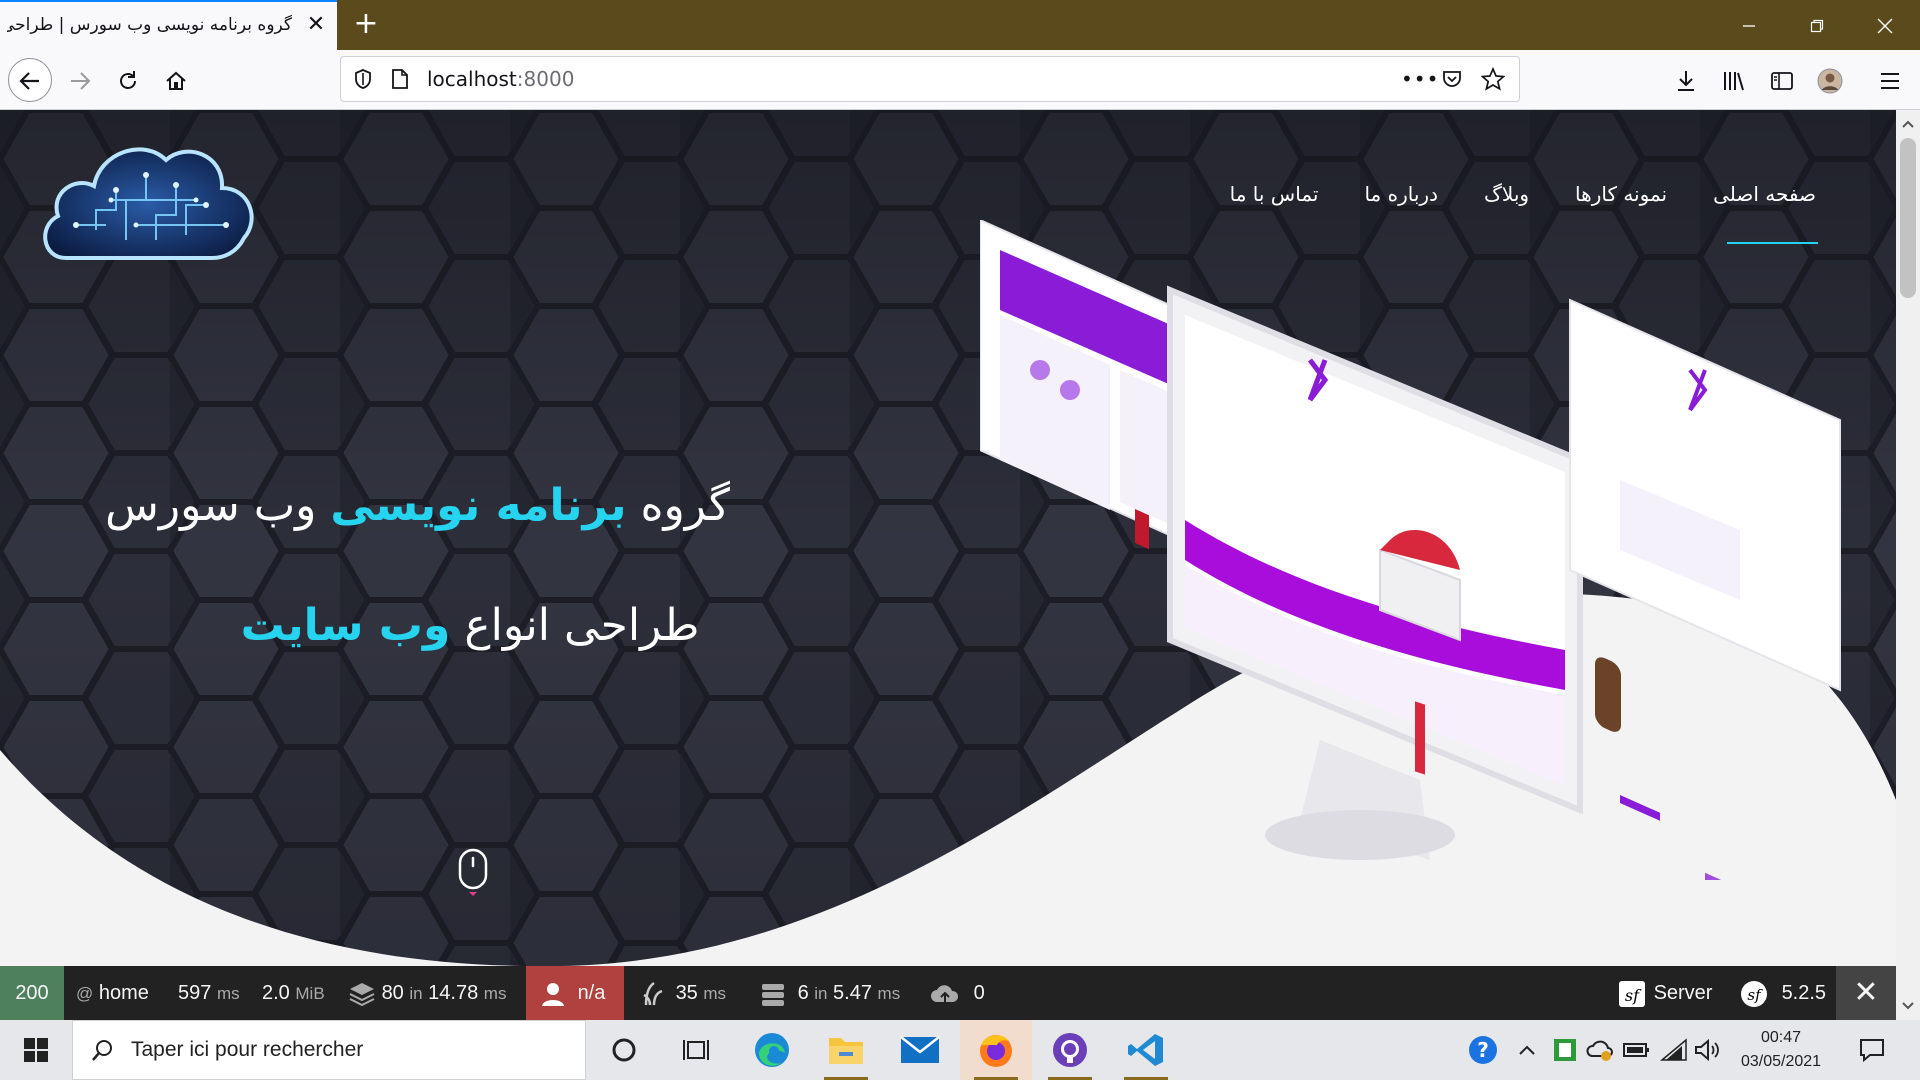 The width and height of the screenshot is (1920, 1080). I want to click on page-icon, so click(400, 79).